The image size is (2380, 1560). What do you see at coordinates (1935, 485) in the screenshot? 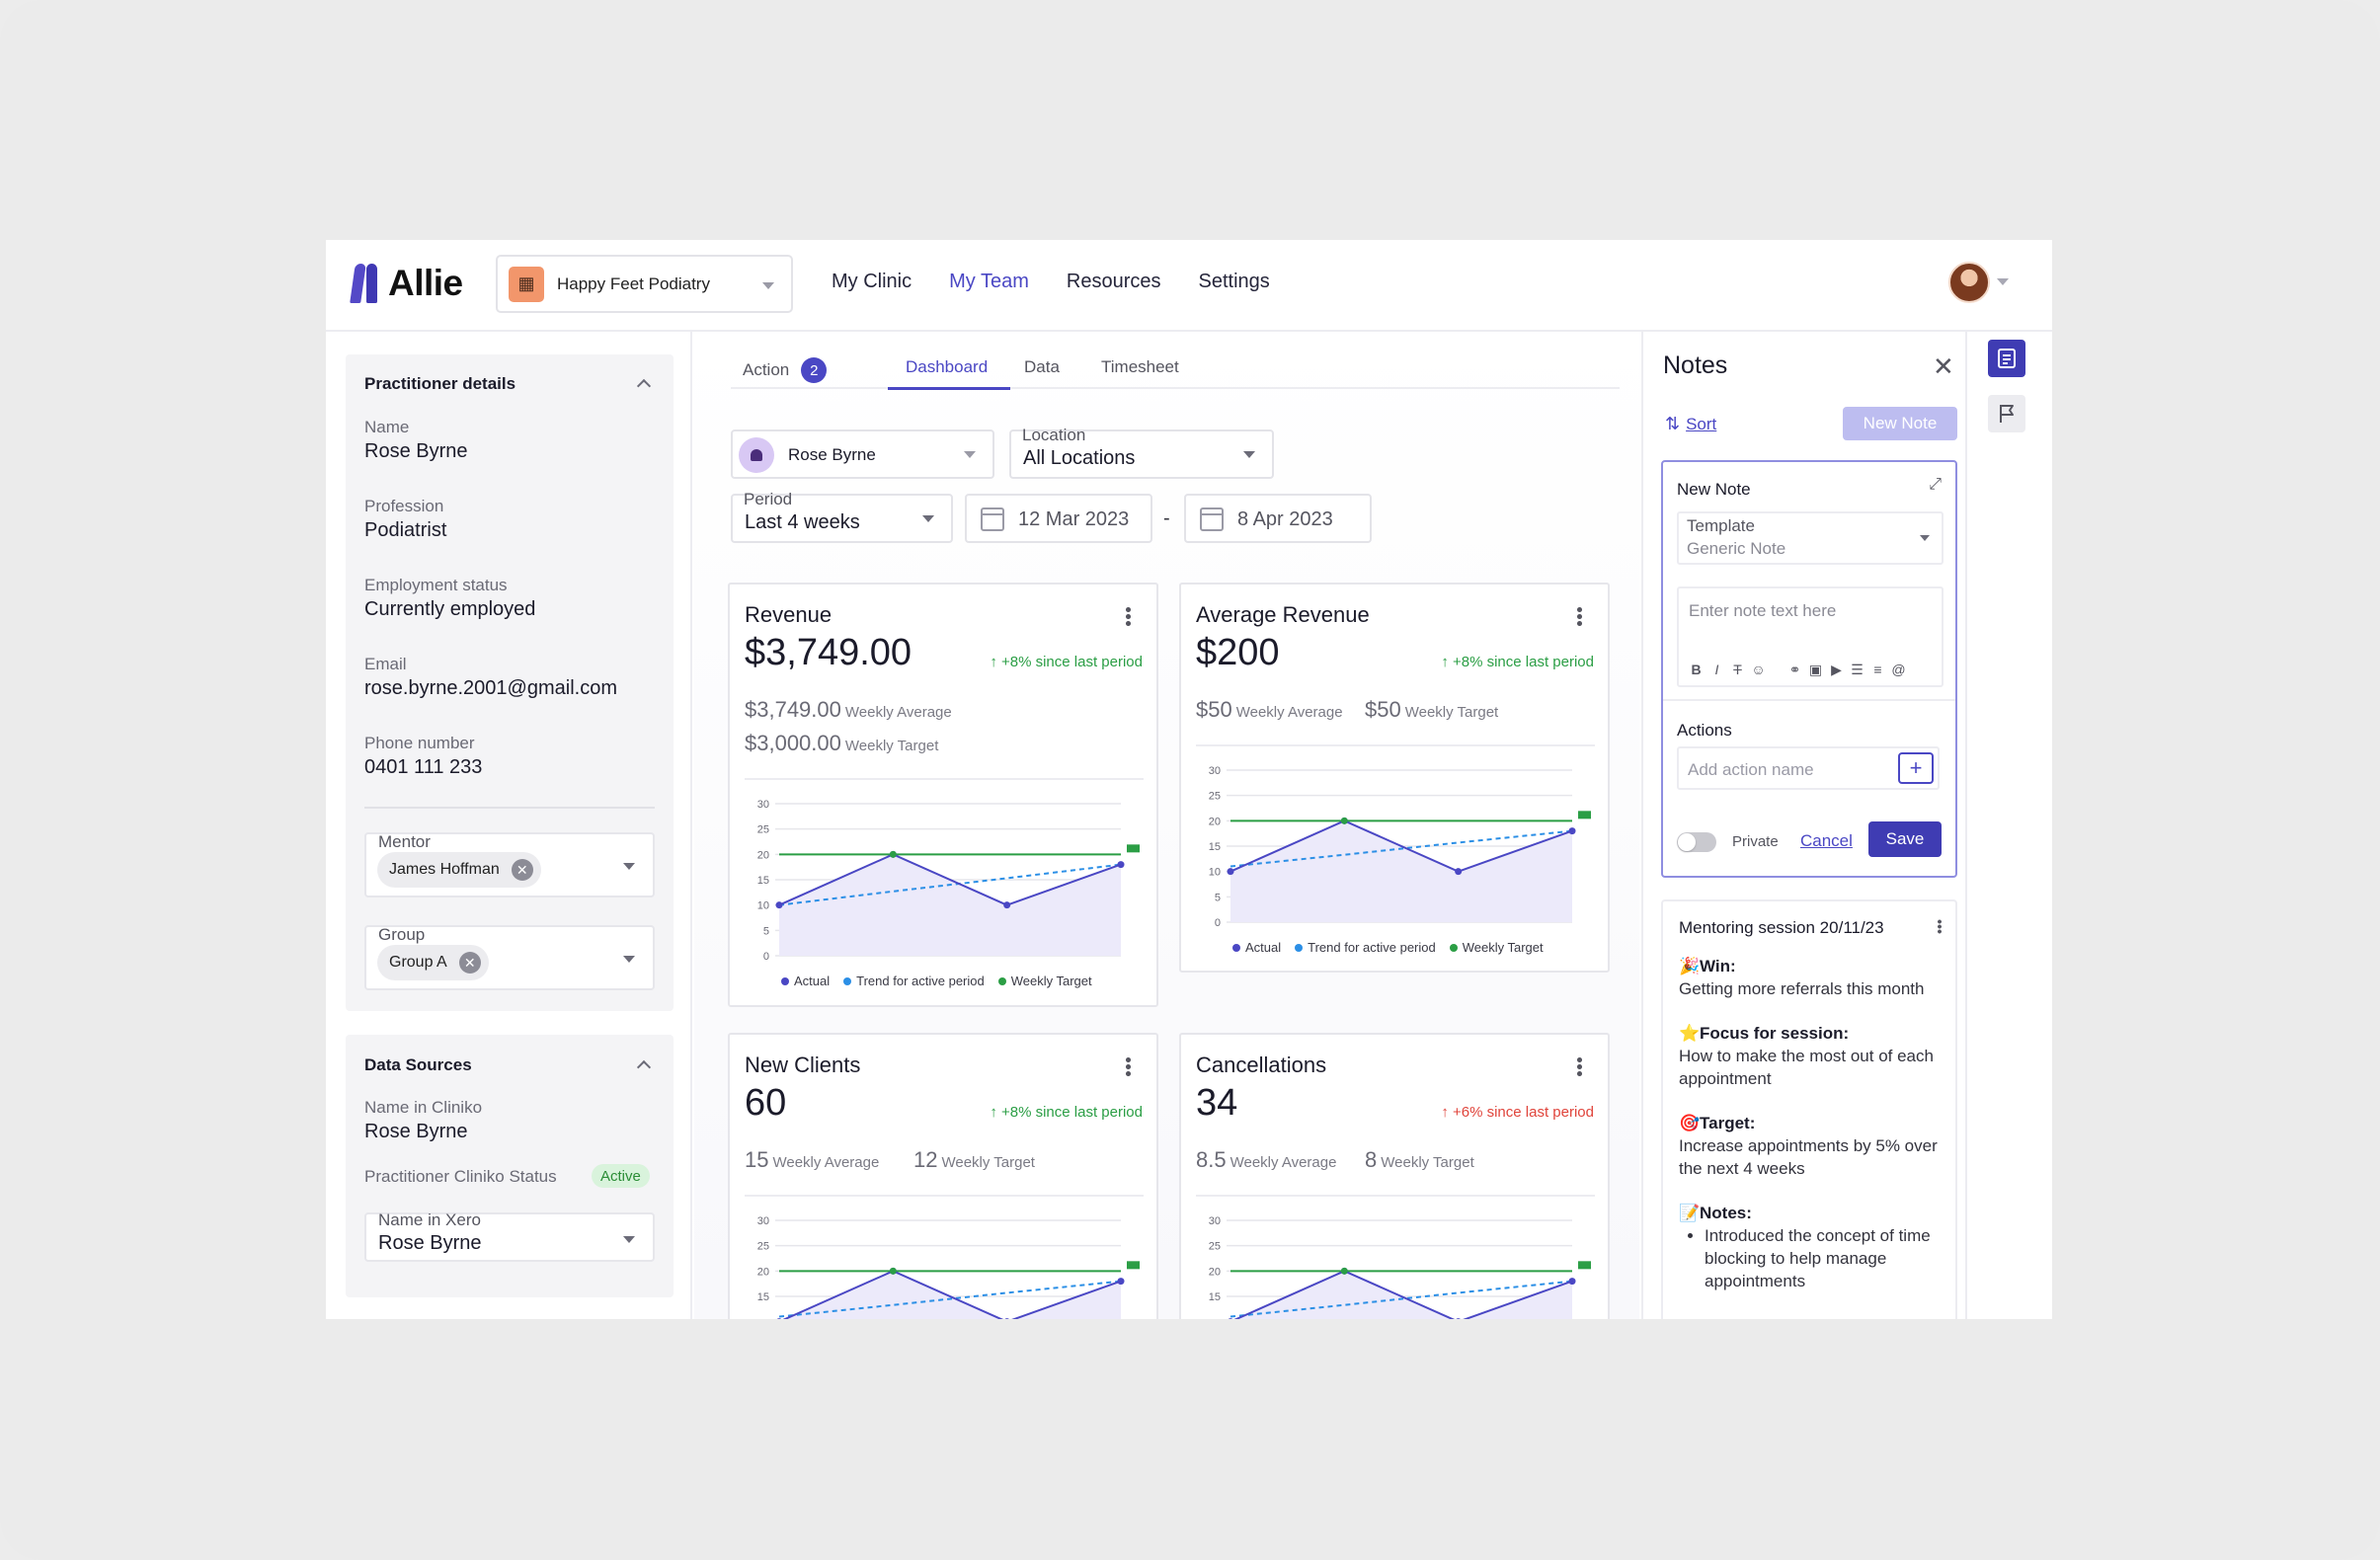
I see `expand-icon: ⤢` at bounding box center [1935, 485].